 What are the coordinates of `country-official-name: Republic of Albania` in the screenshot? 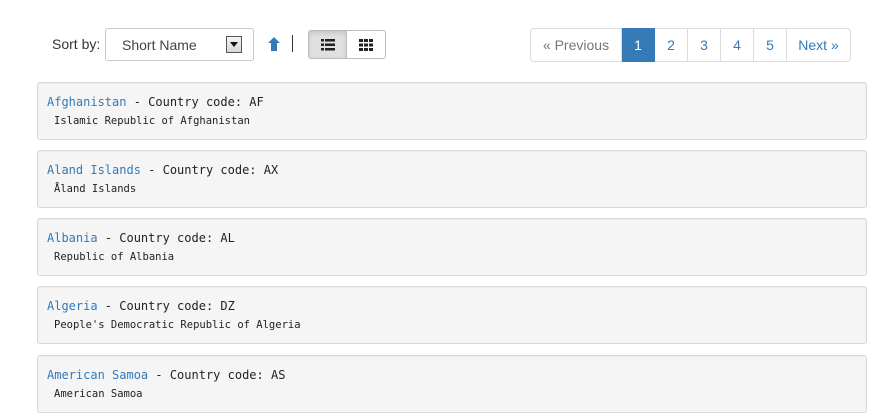 It's located at (114, 257).